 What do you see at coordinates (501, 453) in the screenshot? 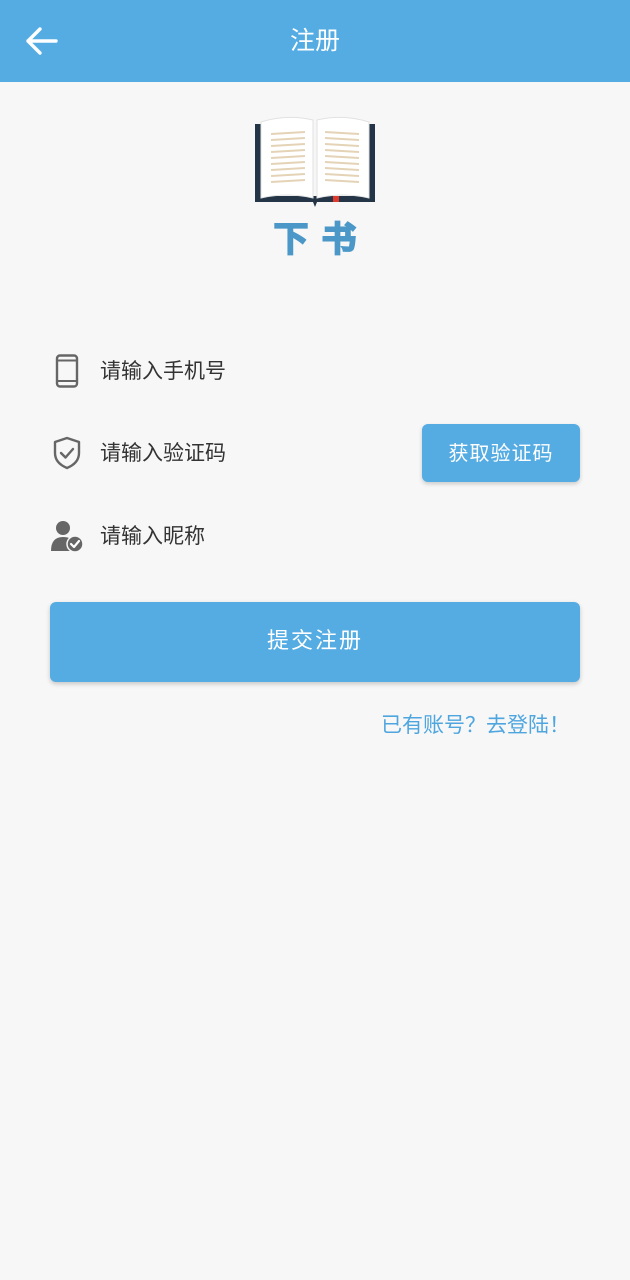
I see `get-code-button: 获取验证码` at bounding box center [501, 453].